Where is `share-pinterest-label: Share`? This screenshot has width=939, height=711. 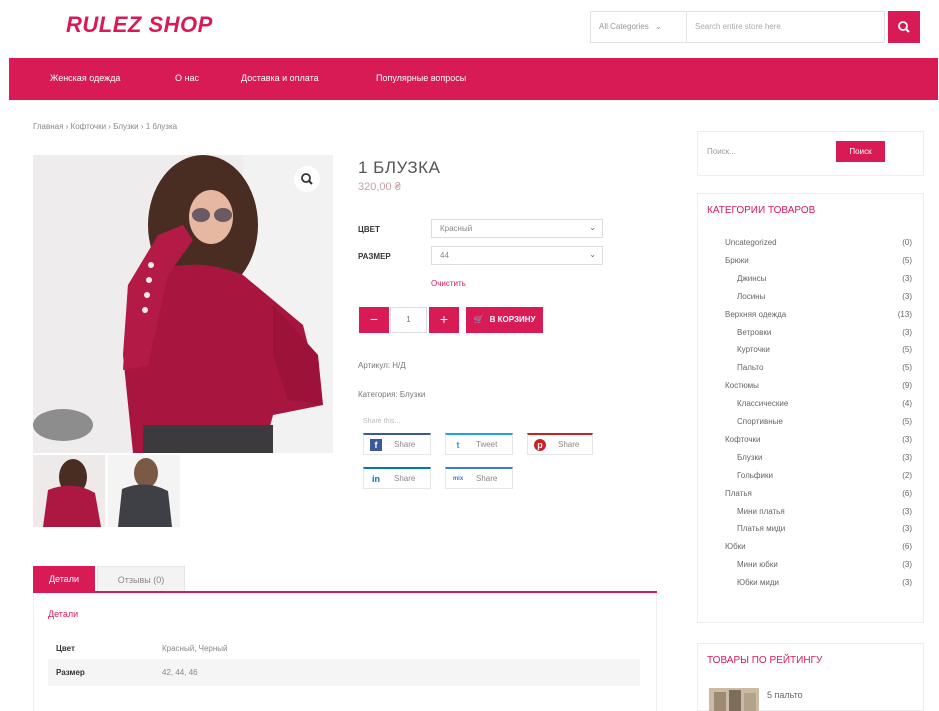 share-pinterest-label: Share is located at coordinates (569, 444).